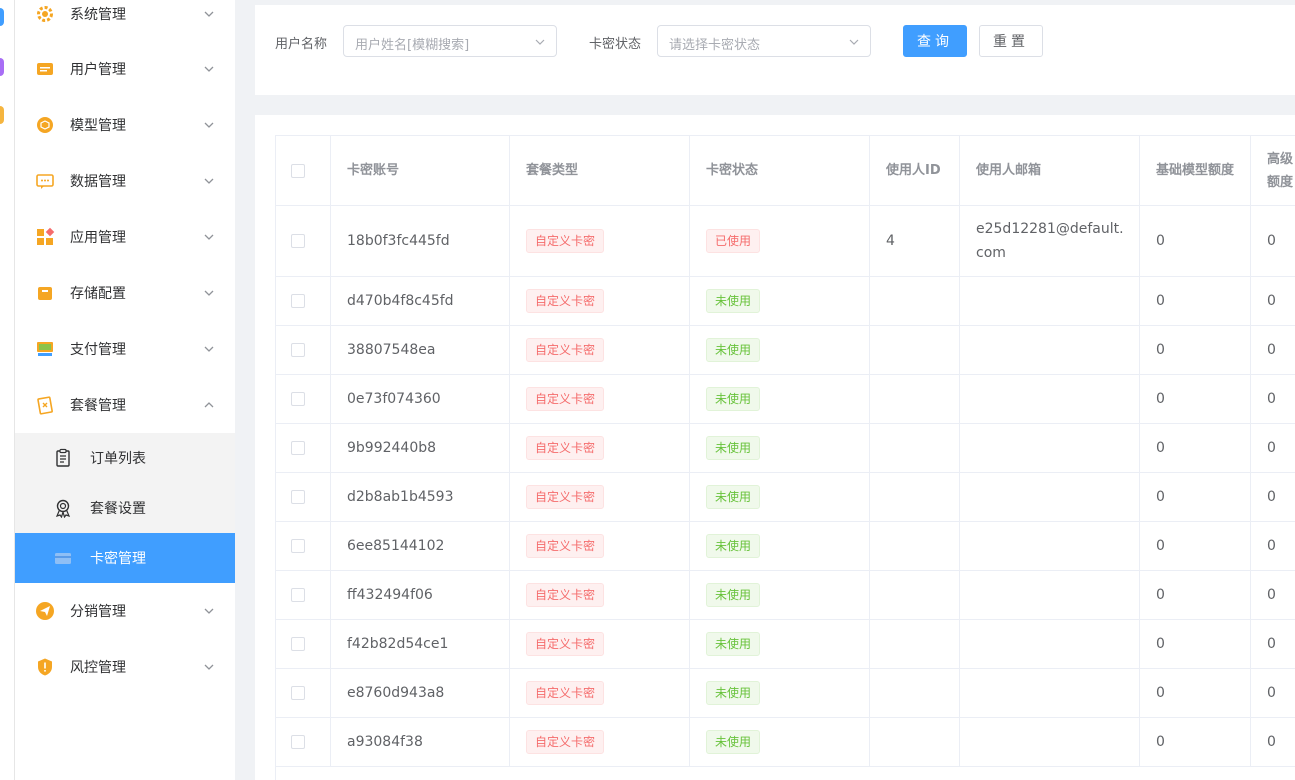  I want to click on sidebar-item-orders: 订单列表, so click(125, 458).